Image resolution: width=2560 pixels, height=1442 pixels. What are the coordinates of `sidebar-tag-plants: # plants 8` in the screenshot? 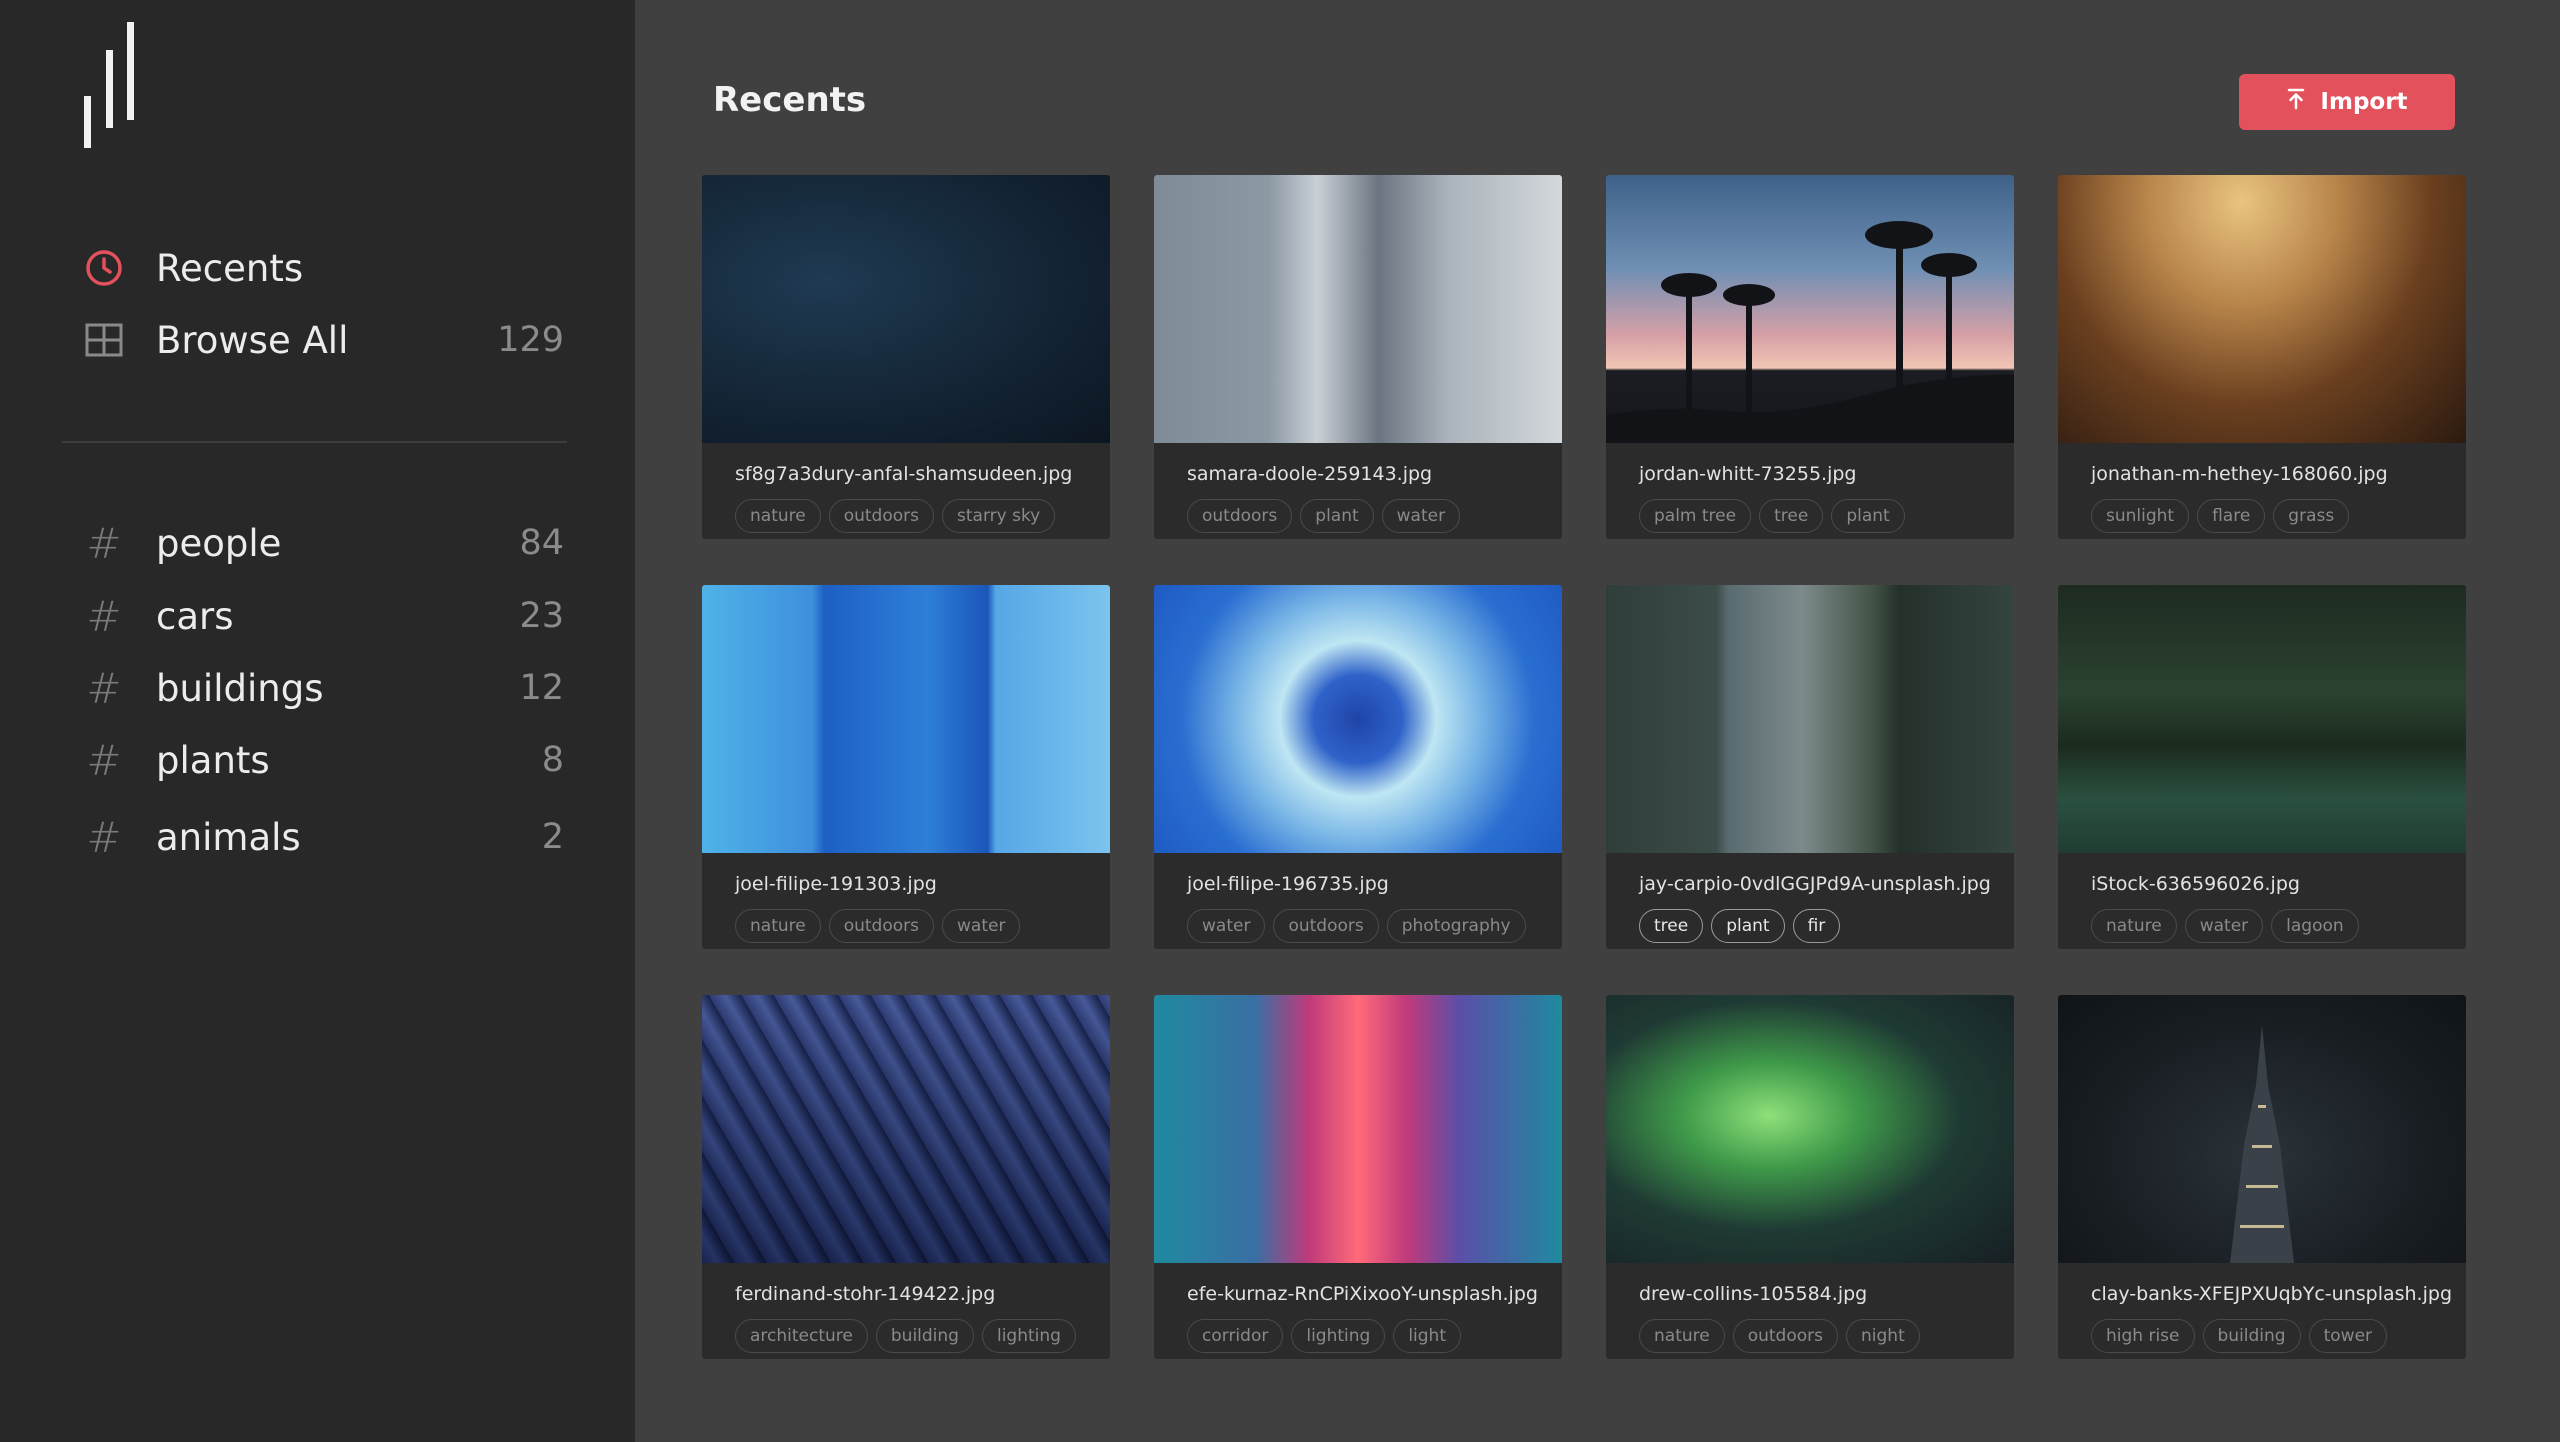 It's located at (324, 760).